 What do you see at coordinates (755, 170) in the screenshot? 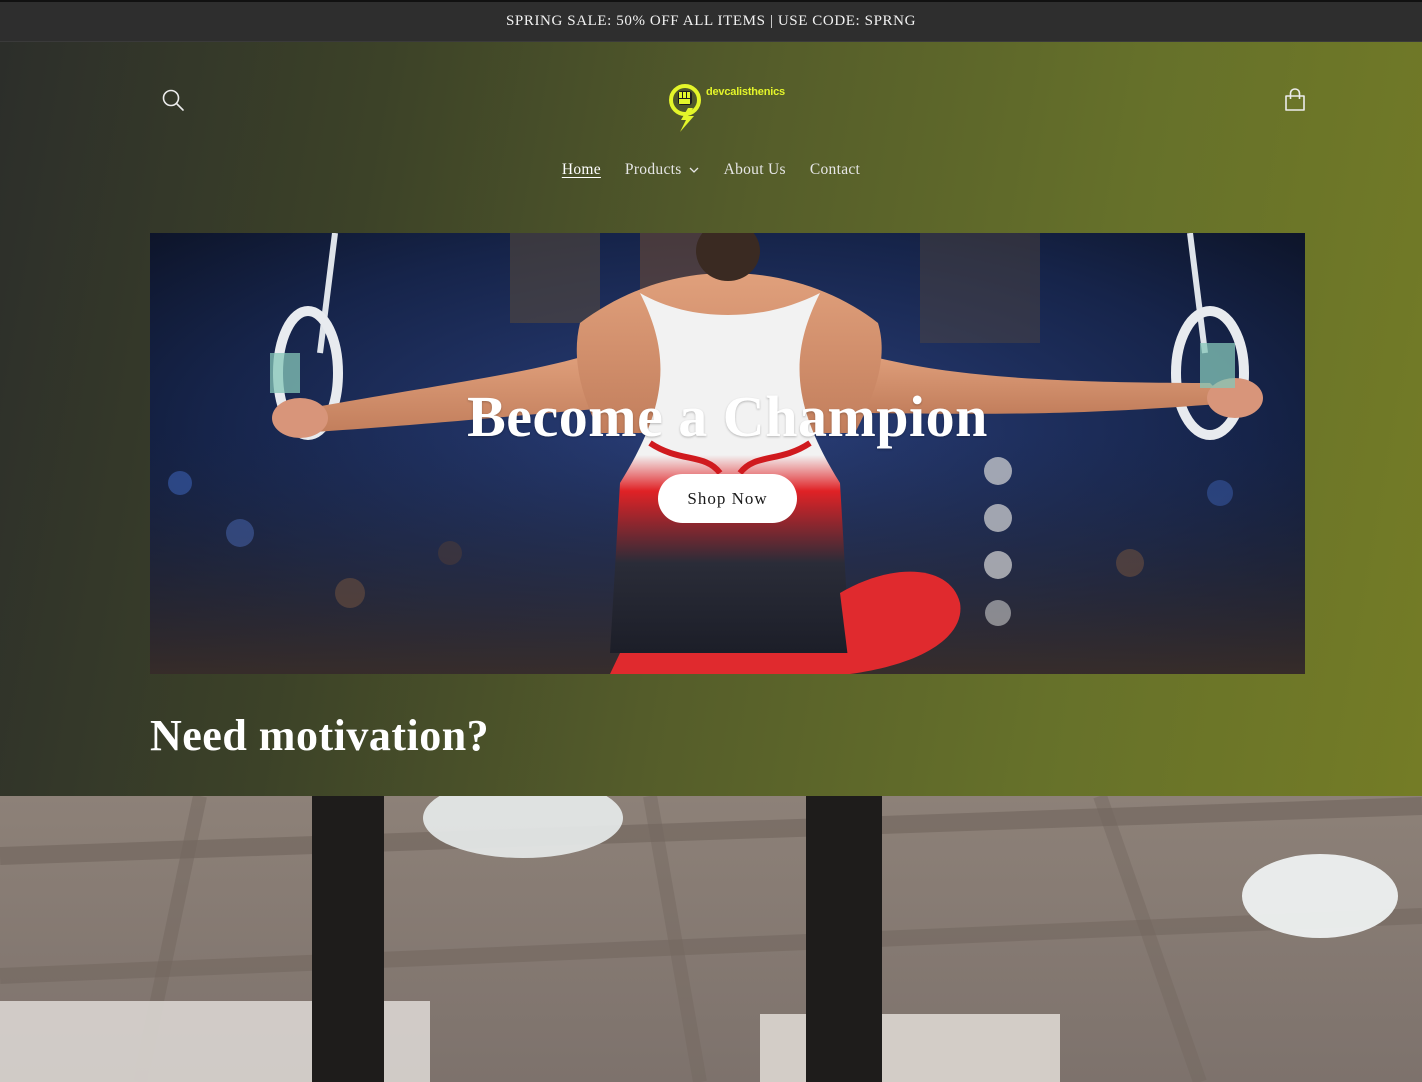
I see `nav-item-about-us: About Us` at bounding box center [755, 170].